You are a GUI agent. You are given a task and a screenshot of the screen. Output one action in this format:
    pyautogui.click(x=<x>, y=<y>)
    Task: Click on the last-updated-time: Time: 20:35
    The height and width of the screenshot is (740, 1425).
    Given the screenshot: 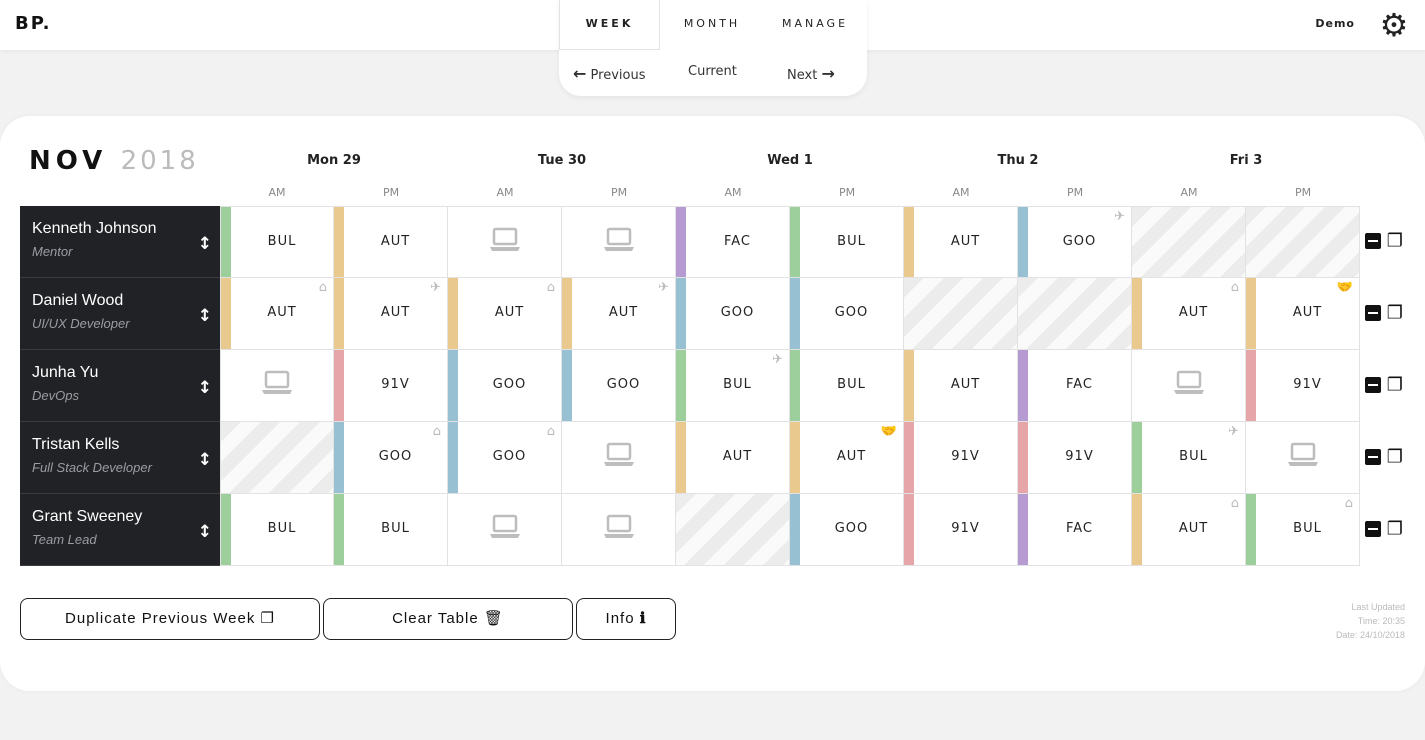 What is the action you would take?
    pyautogui.click(x=1381, y=621)
    